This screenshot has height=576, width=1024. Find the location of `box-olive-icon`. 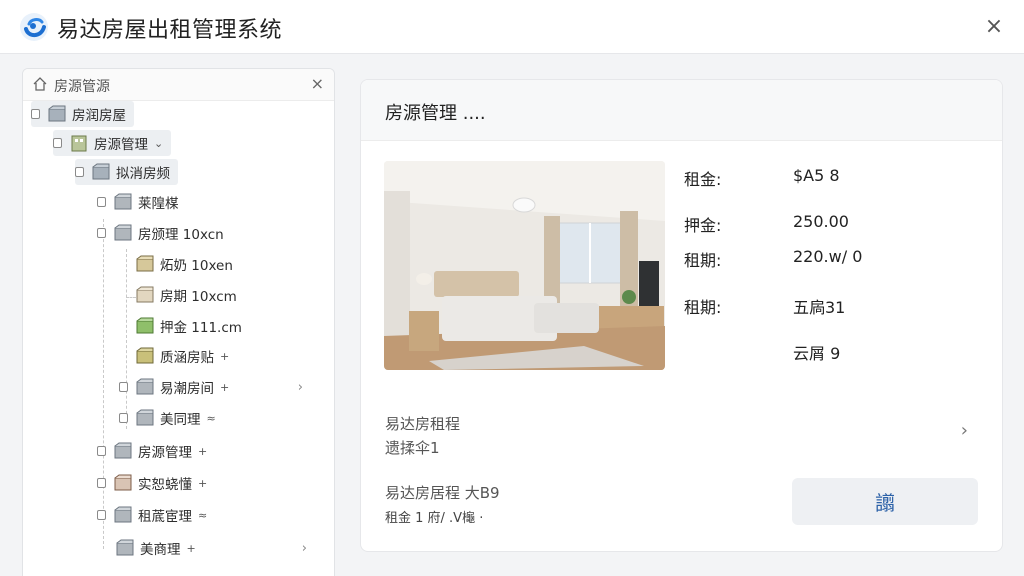

box-olive-icon is located at coordinates (145, 355).